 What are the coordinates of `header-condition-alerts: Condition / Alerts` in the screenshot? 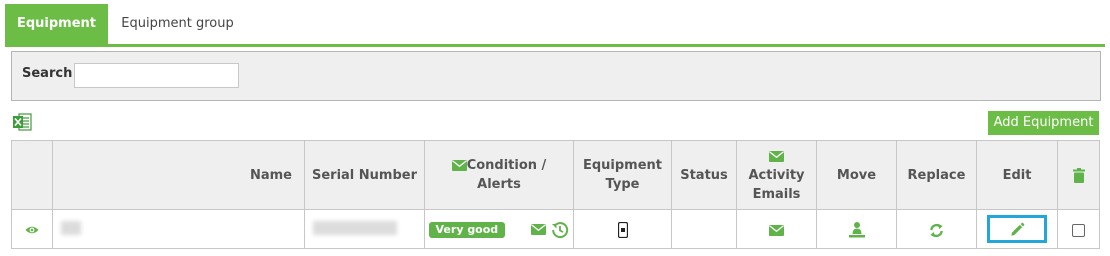 It's located at (499, 175).